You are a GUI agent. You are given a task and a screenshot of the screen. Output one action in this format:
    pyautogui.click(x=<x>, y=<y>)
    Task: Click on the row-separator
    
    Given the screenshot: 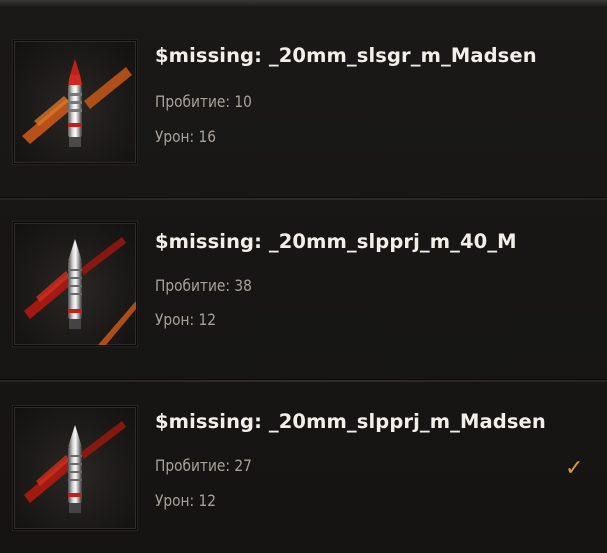 What is the action you would take?
    pyautogui.click(x=303, y=380)
    